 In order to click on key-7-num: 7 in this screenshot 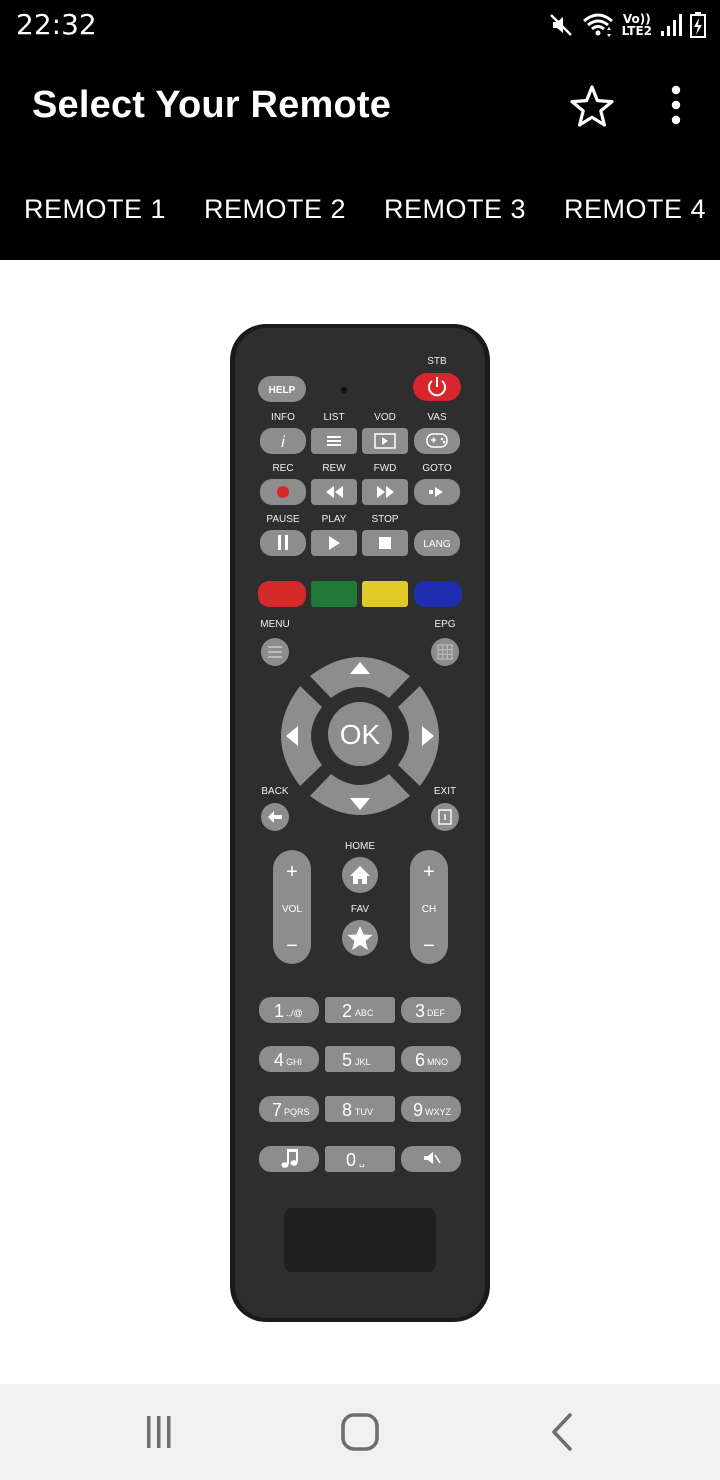, I will do `click(277, 1110)`.